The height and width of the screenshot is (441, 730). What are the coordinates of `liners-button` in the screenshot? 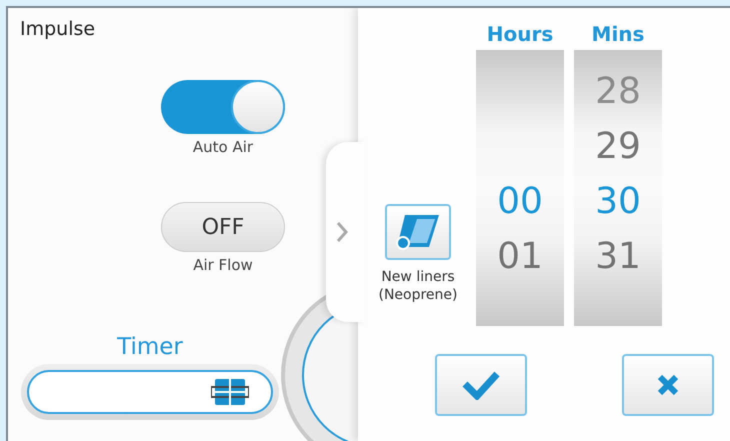 It's located at (418, 232).